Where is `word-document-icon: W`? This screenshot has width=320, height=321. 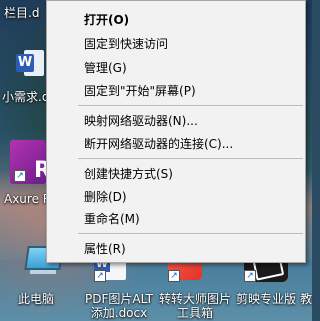
word-document-icon: W is located at coordinates (30, 63).